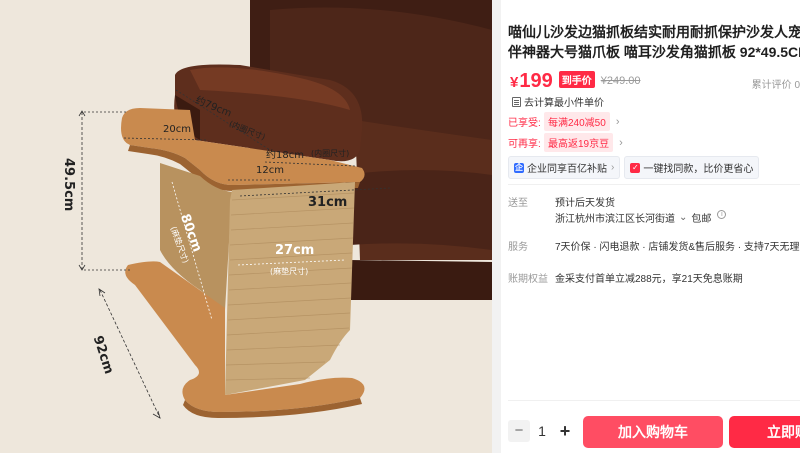 The image size is (800, 453). I want to click on add-to-cart-button: 加入购物车, so click(653, 432).